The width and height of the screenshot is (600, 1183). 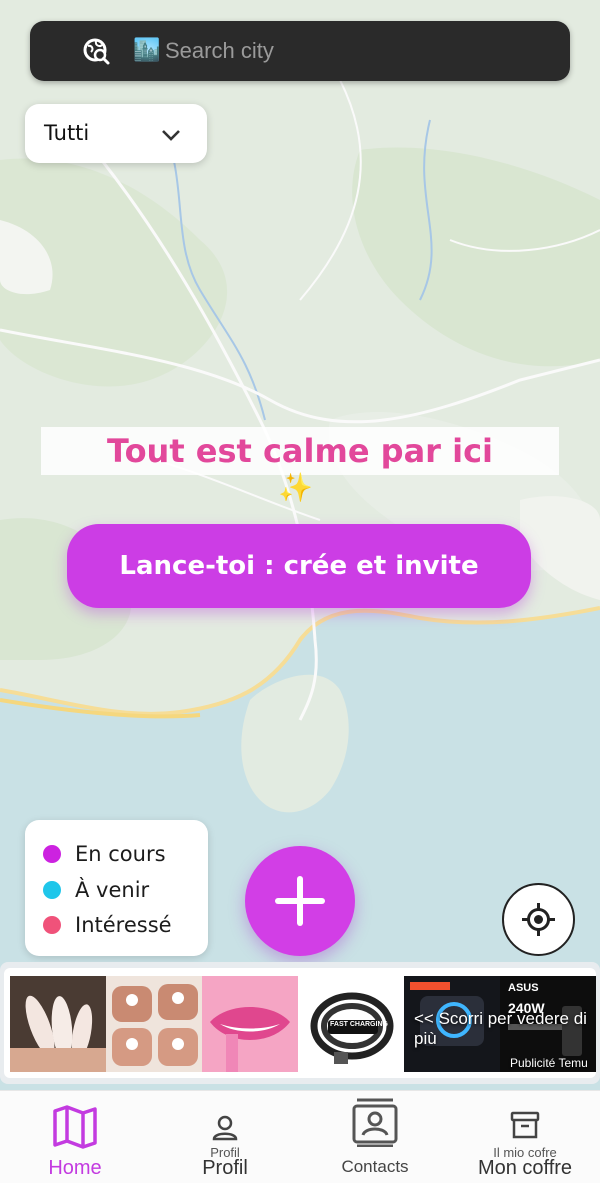 I want to click on crosshair-icon, so click(x=538, y=919).